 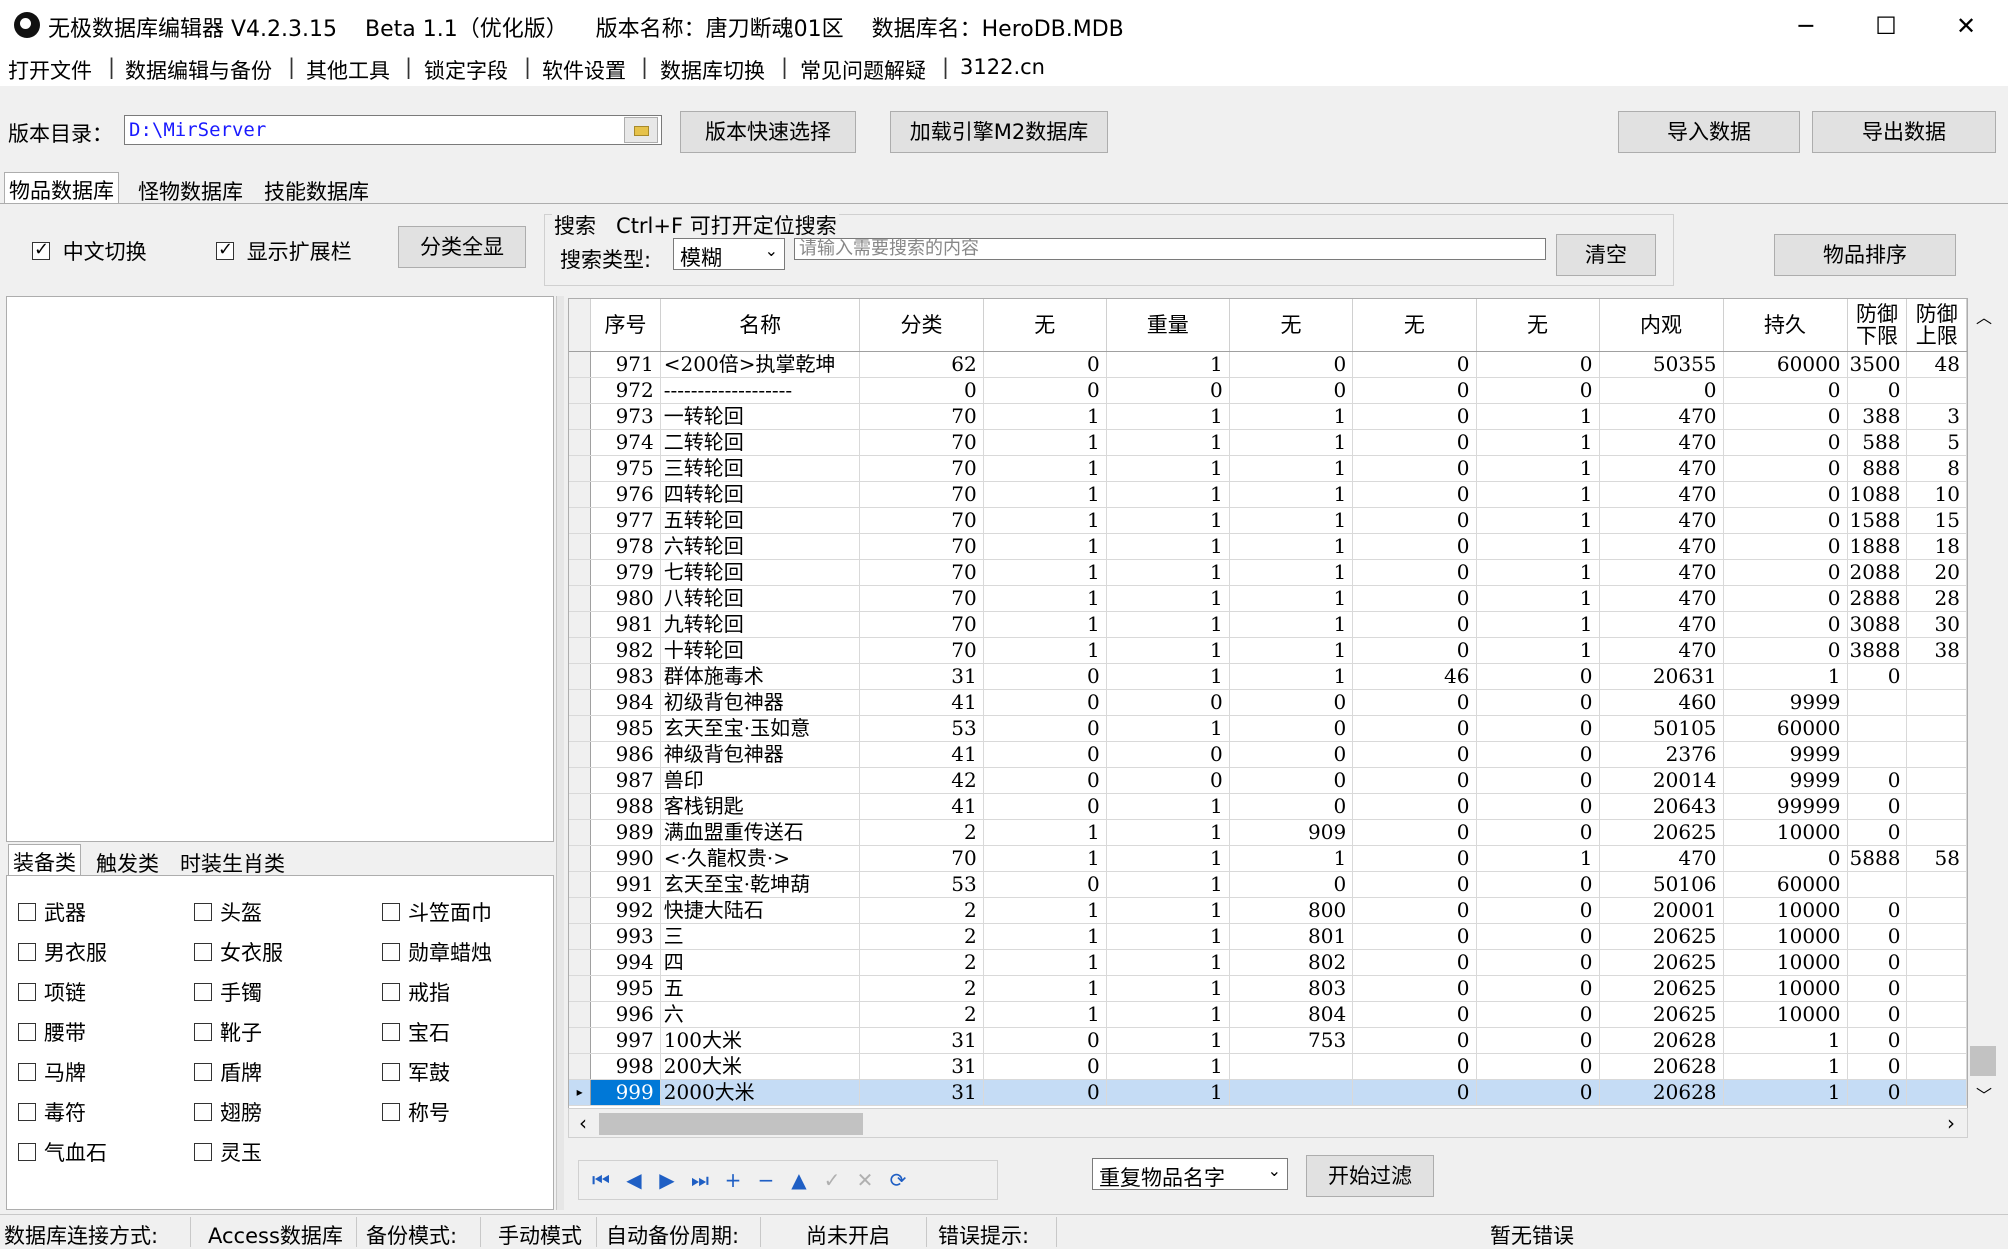 I want to click on column-header: 无, so click(x=1045, y=325).